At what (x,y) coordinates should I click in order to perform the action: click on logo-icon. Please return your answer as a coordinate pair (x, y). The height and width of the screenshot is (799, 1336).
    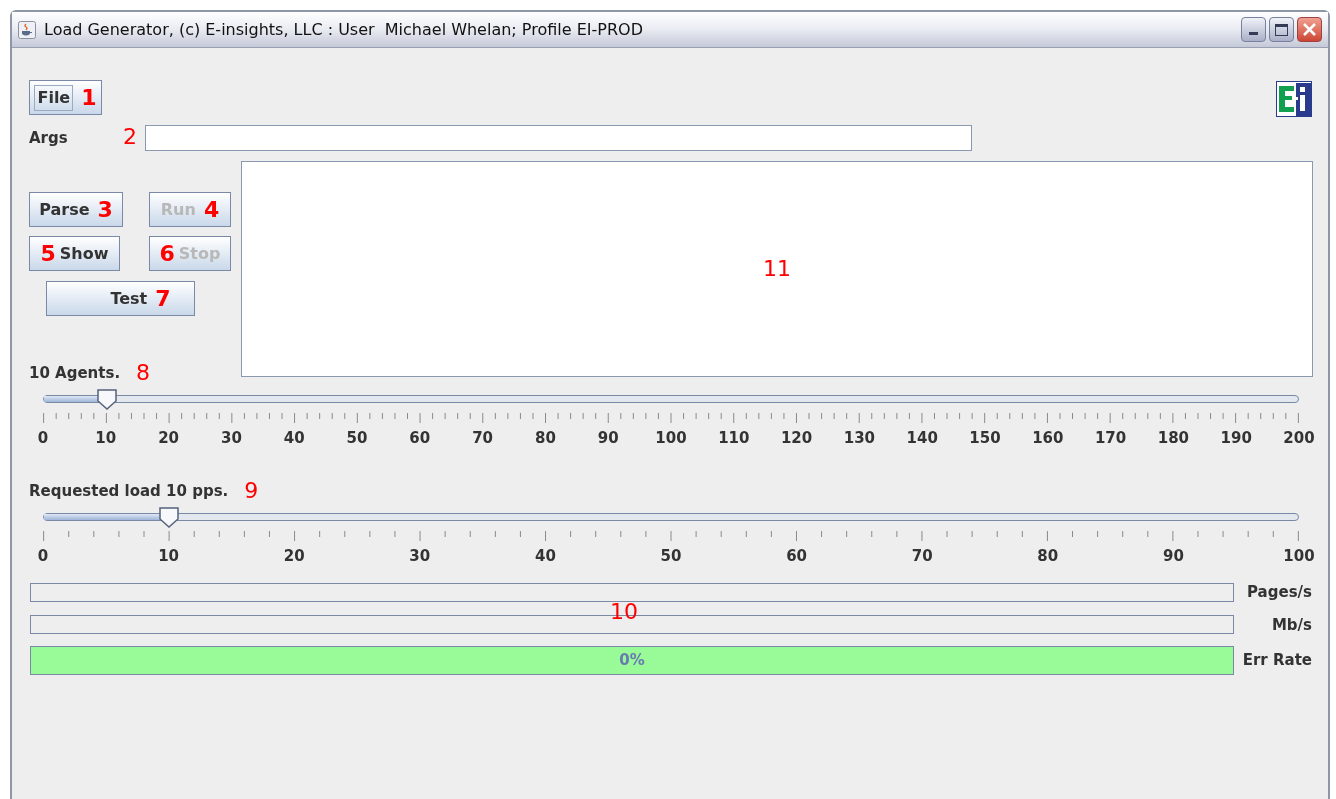
    Looking at the image, I should click on (1294, 99).